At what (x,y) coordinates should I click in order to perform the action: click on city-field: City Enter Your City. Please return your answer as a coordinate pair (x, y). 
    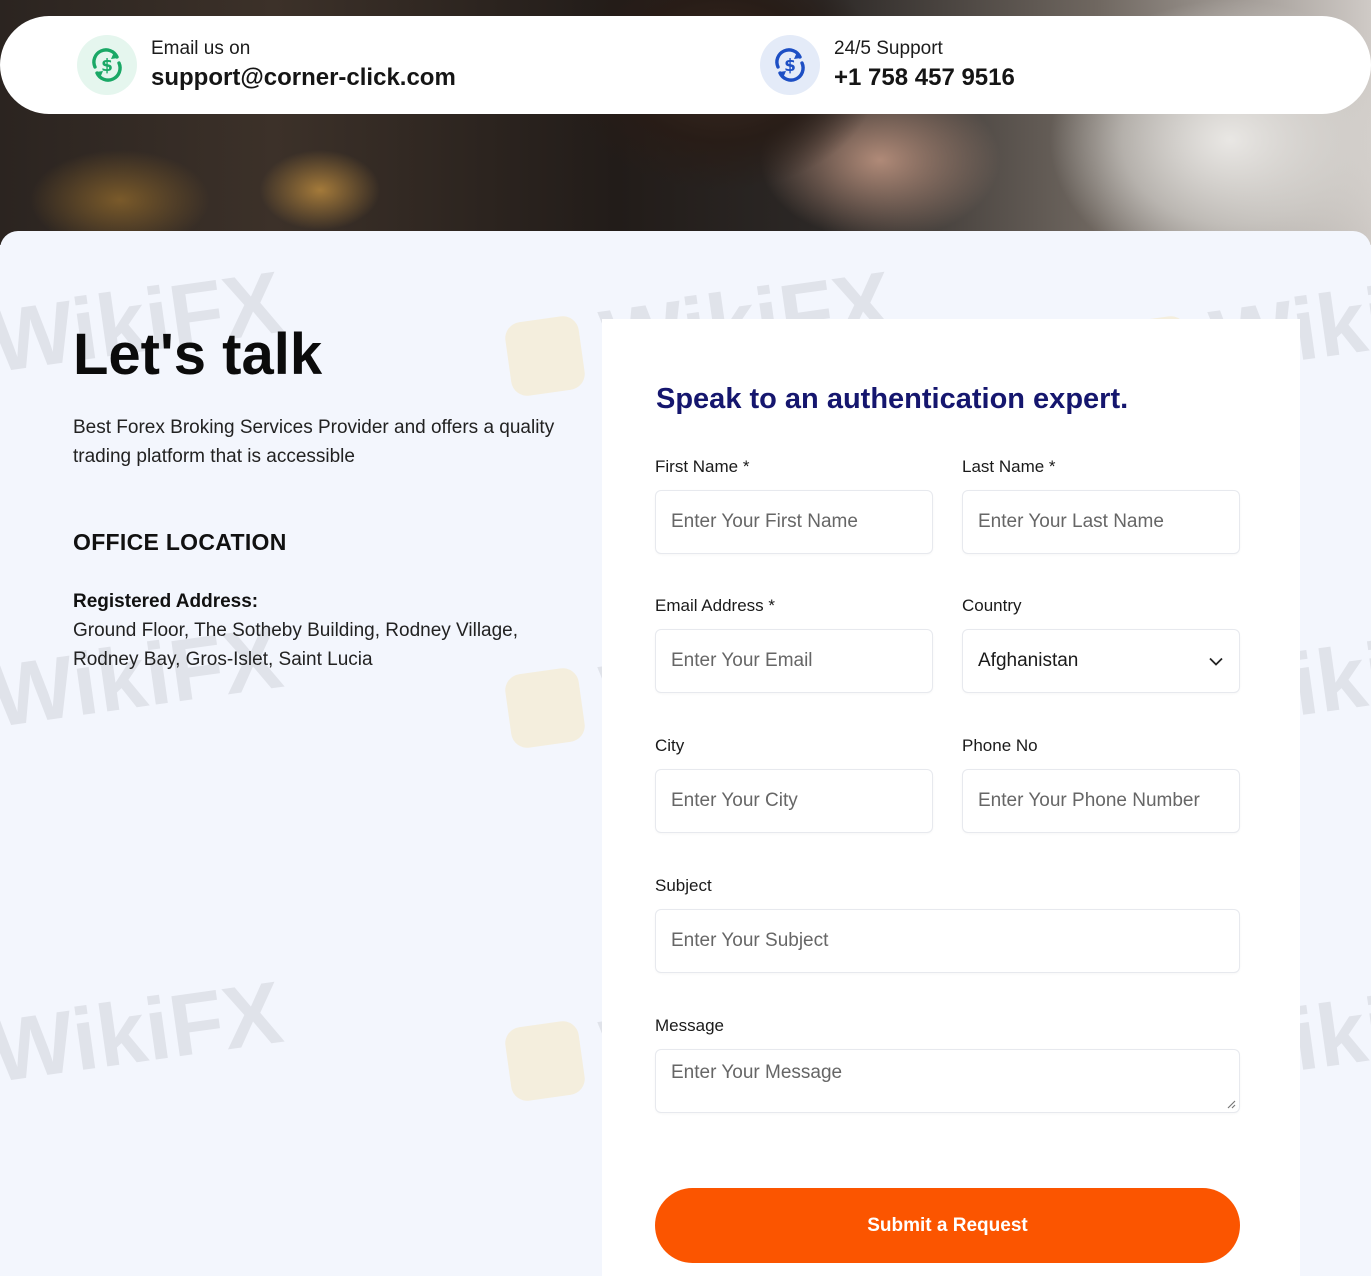
    Looking at the image, I should click on (794, 783).